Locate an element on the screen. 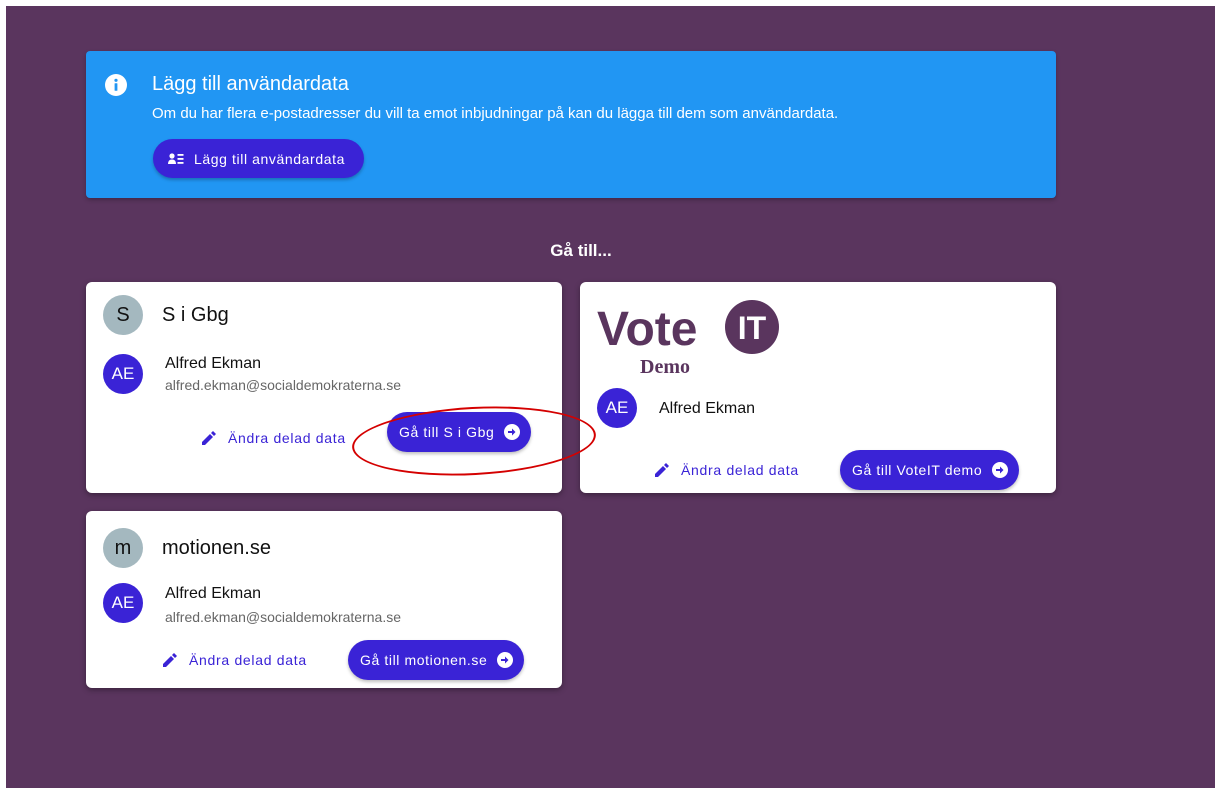  goto-motionen-label: Gå till motionen.se is located at coordinates (424, 660).